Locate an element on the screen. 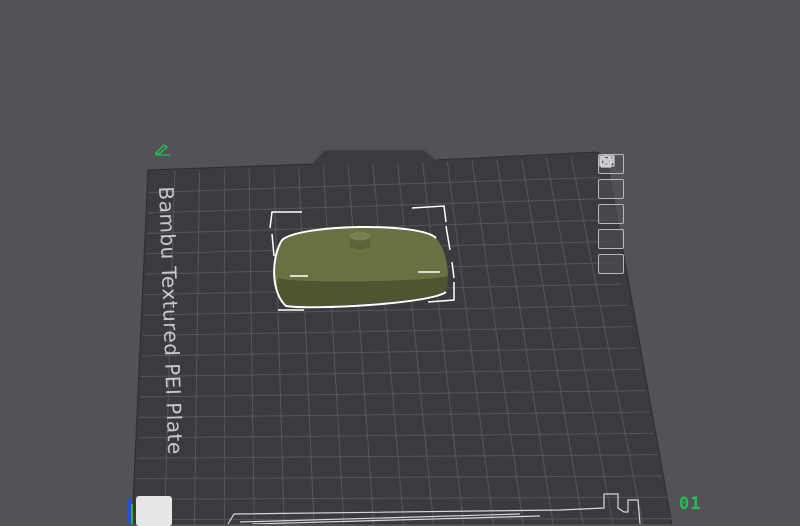 The height and width of the screenshot is (526, 800). layout-button is located at coordinates (611, 189).